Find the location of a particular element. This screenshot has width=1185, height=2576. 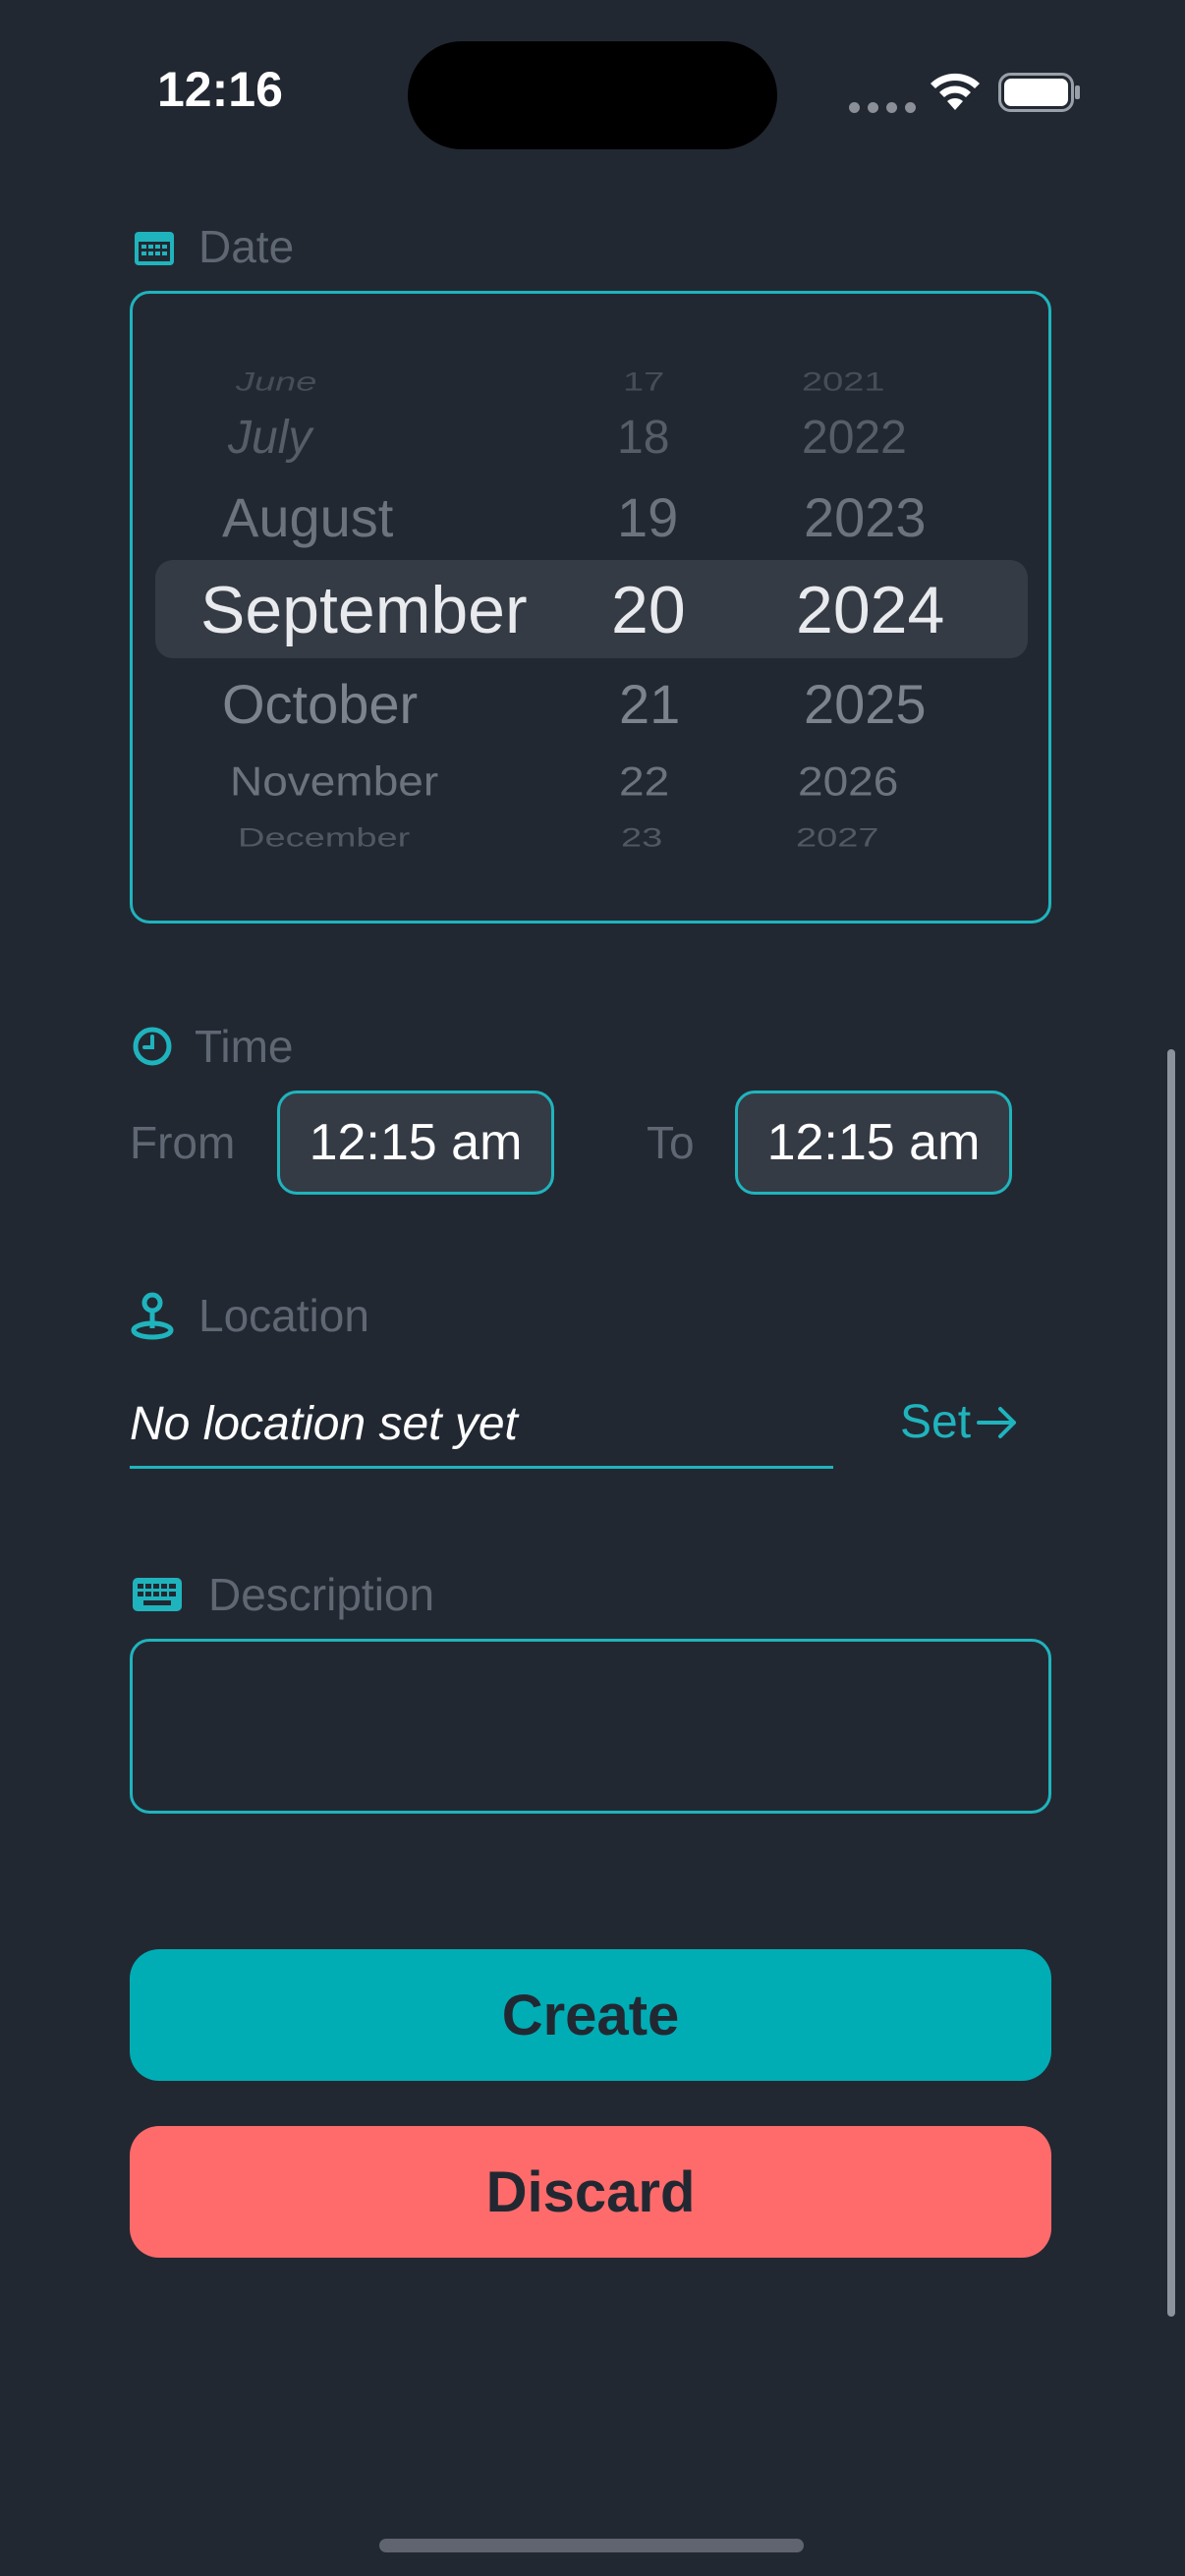

picker-year-item: 2026 is located at coordinates (848, 781).